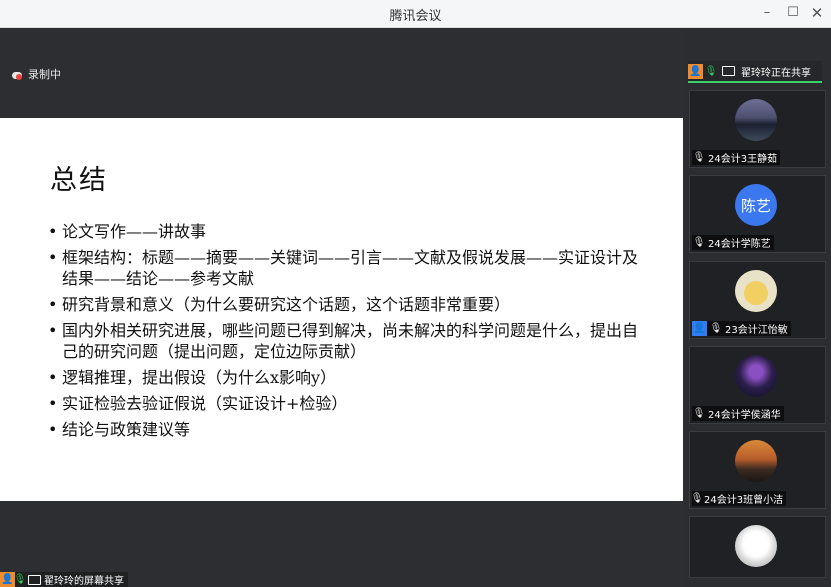 The width and height of the screenshot is (831, 587). I want to click on participant-name: 24会计学侯涵华, so click(744, 415).